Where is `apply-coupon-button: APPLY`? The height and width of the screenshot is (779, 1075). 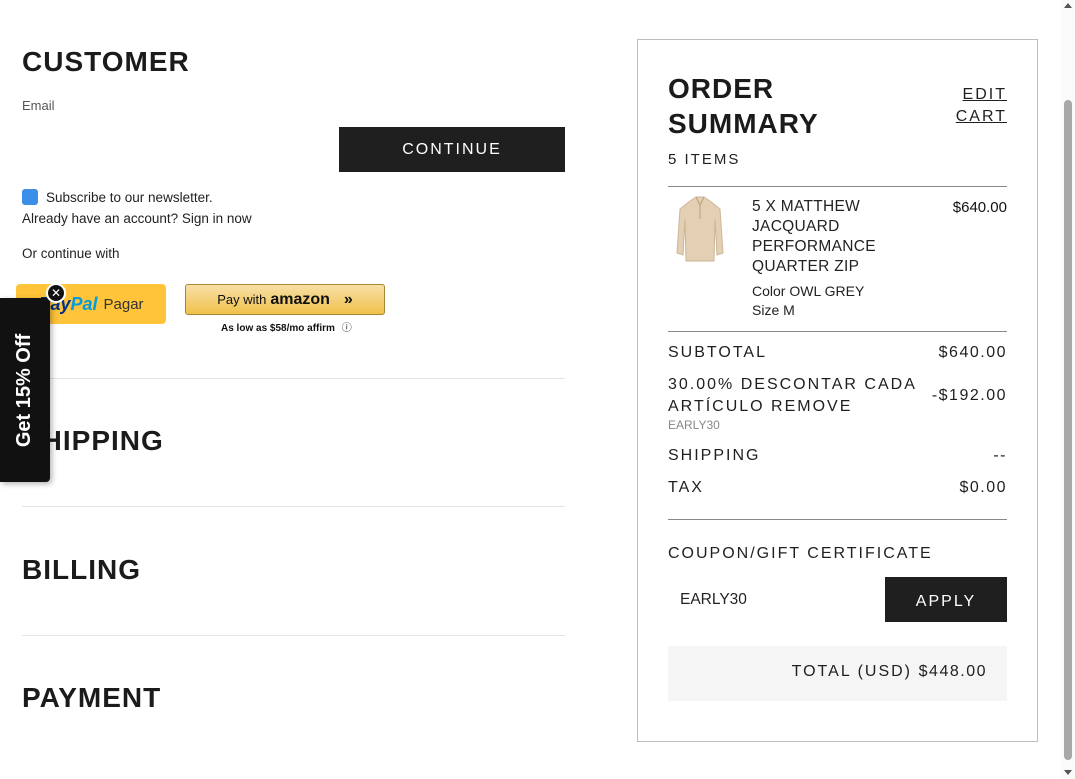
apply-coupon-button: APPLY is located at coordinates (946, 599).